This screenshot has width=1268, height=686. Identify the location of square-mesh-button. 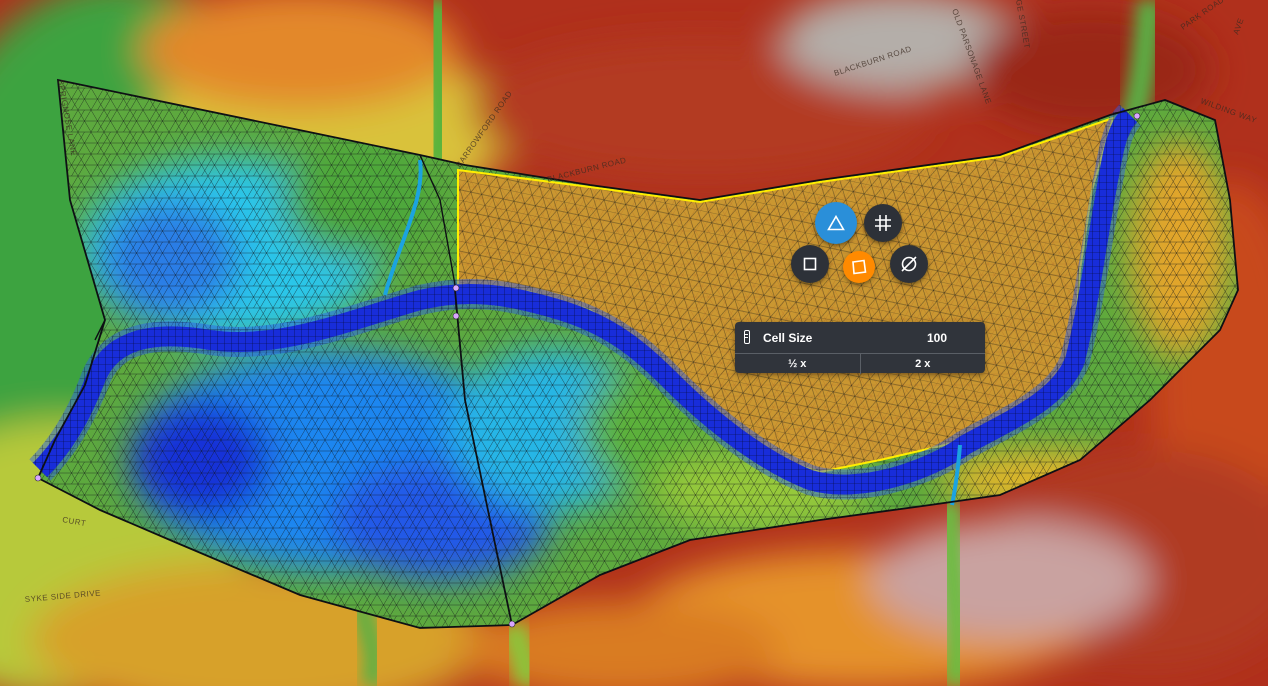
(810, 264).